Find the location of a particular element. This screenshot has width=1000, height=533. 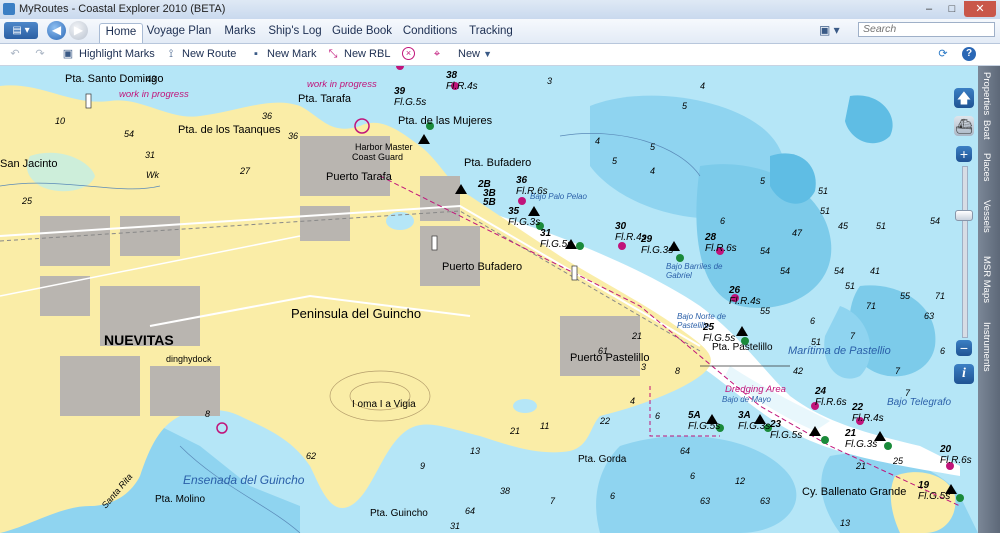

beacon-number: 30 is located at coordinates (621, 226).